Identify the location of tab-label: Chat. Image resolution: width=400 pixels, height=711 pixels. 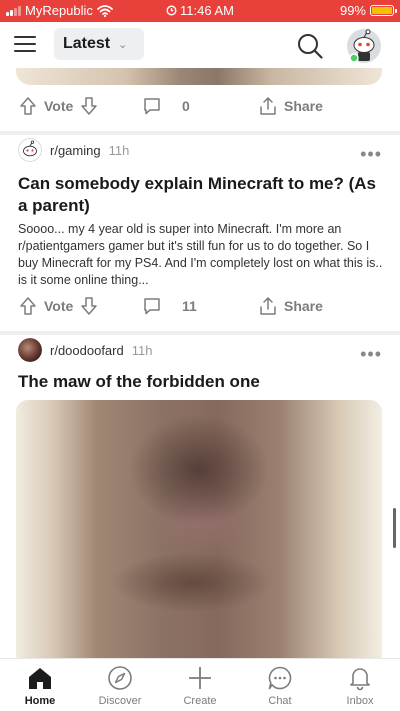
(280, 701).